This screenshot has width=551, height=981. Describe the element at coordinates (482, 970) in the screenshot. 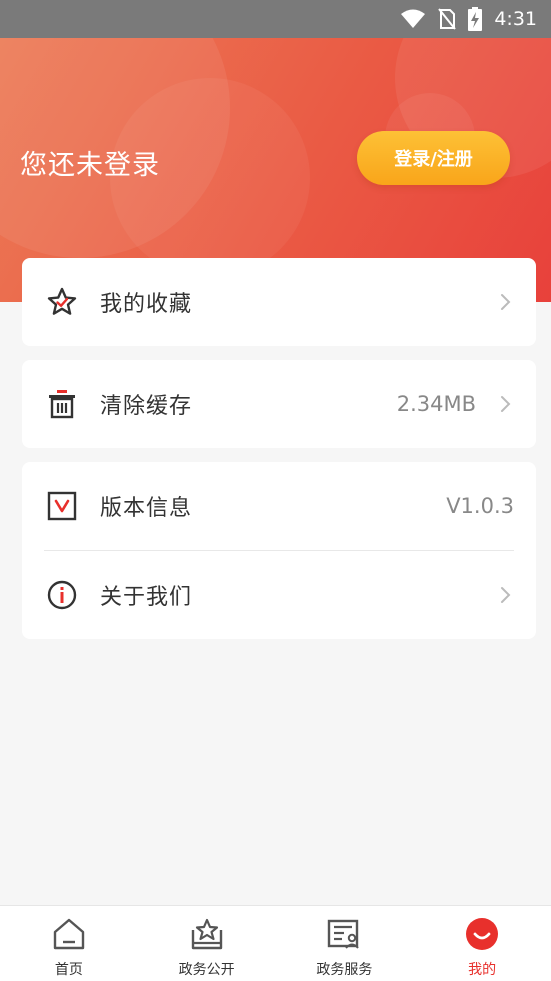

I see `tab-mine-label: 我的` at that location.